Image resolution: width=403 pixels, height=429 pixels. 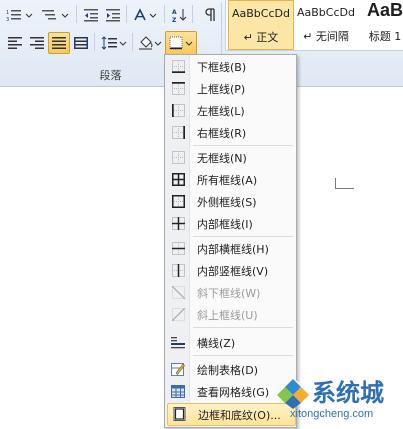 I want to click on paragraph-mark-icon, so click(x=210, y=14).